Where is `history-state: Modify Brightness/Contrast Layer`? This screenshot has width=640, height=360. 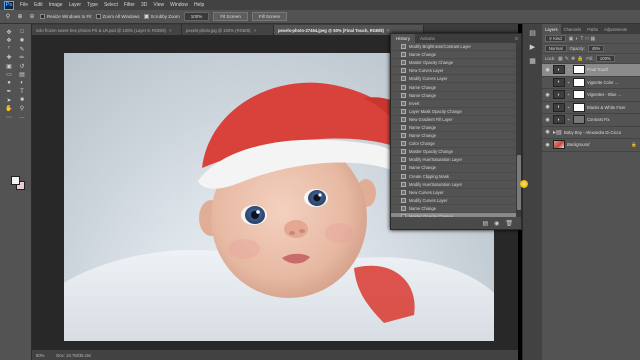 history-state: Modify Brightness/Contrast Layer is located at coordinates (454, 47).